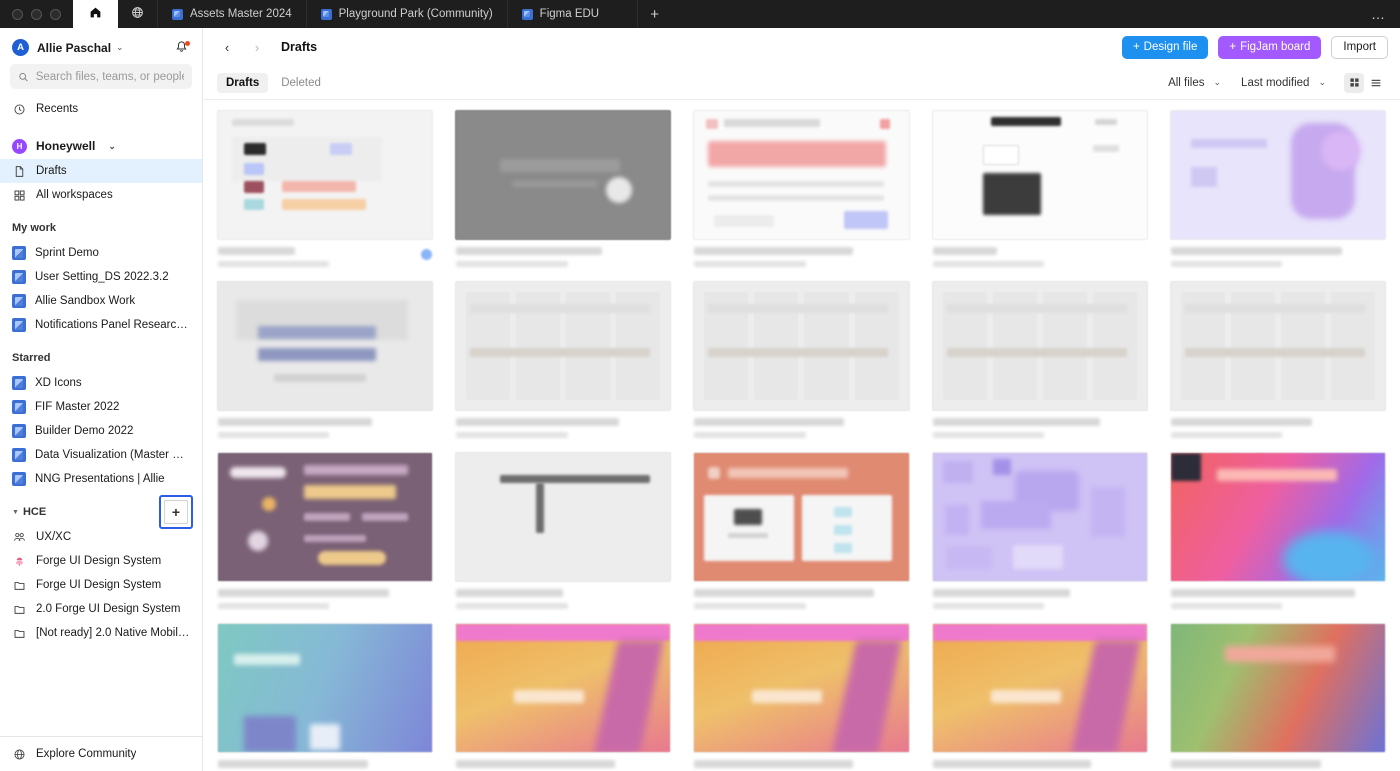 This screenshot has width=1400, height=771. What do you see at coordinates (67, 253) in the screenshot?
I see `sidebar-item-label: Sprint Demo` at bounding box center [67, 253].